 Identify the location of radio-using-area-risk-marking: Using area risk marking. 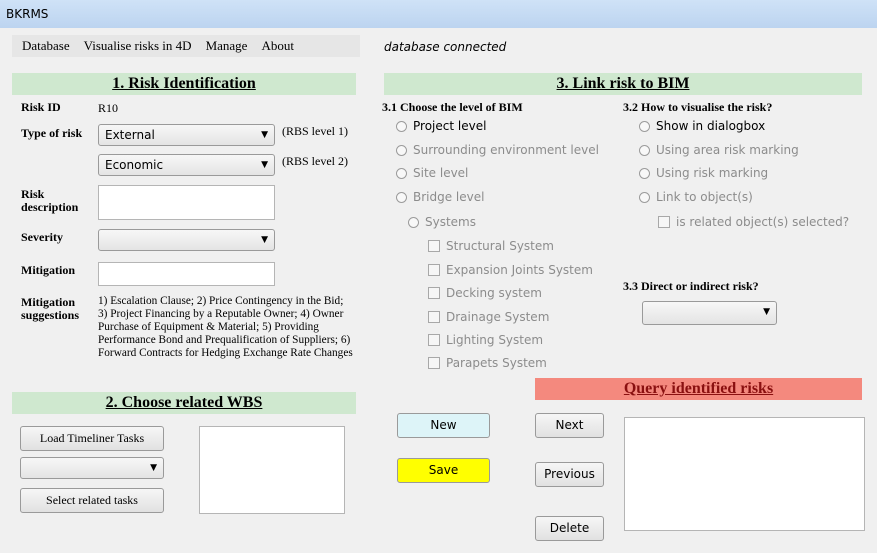
(719, 150).